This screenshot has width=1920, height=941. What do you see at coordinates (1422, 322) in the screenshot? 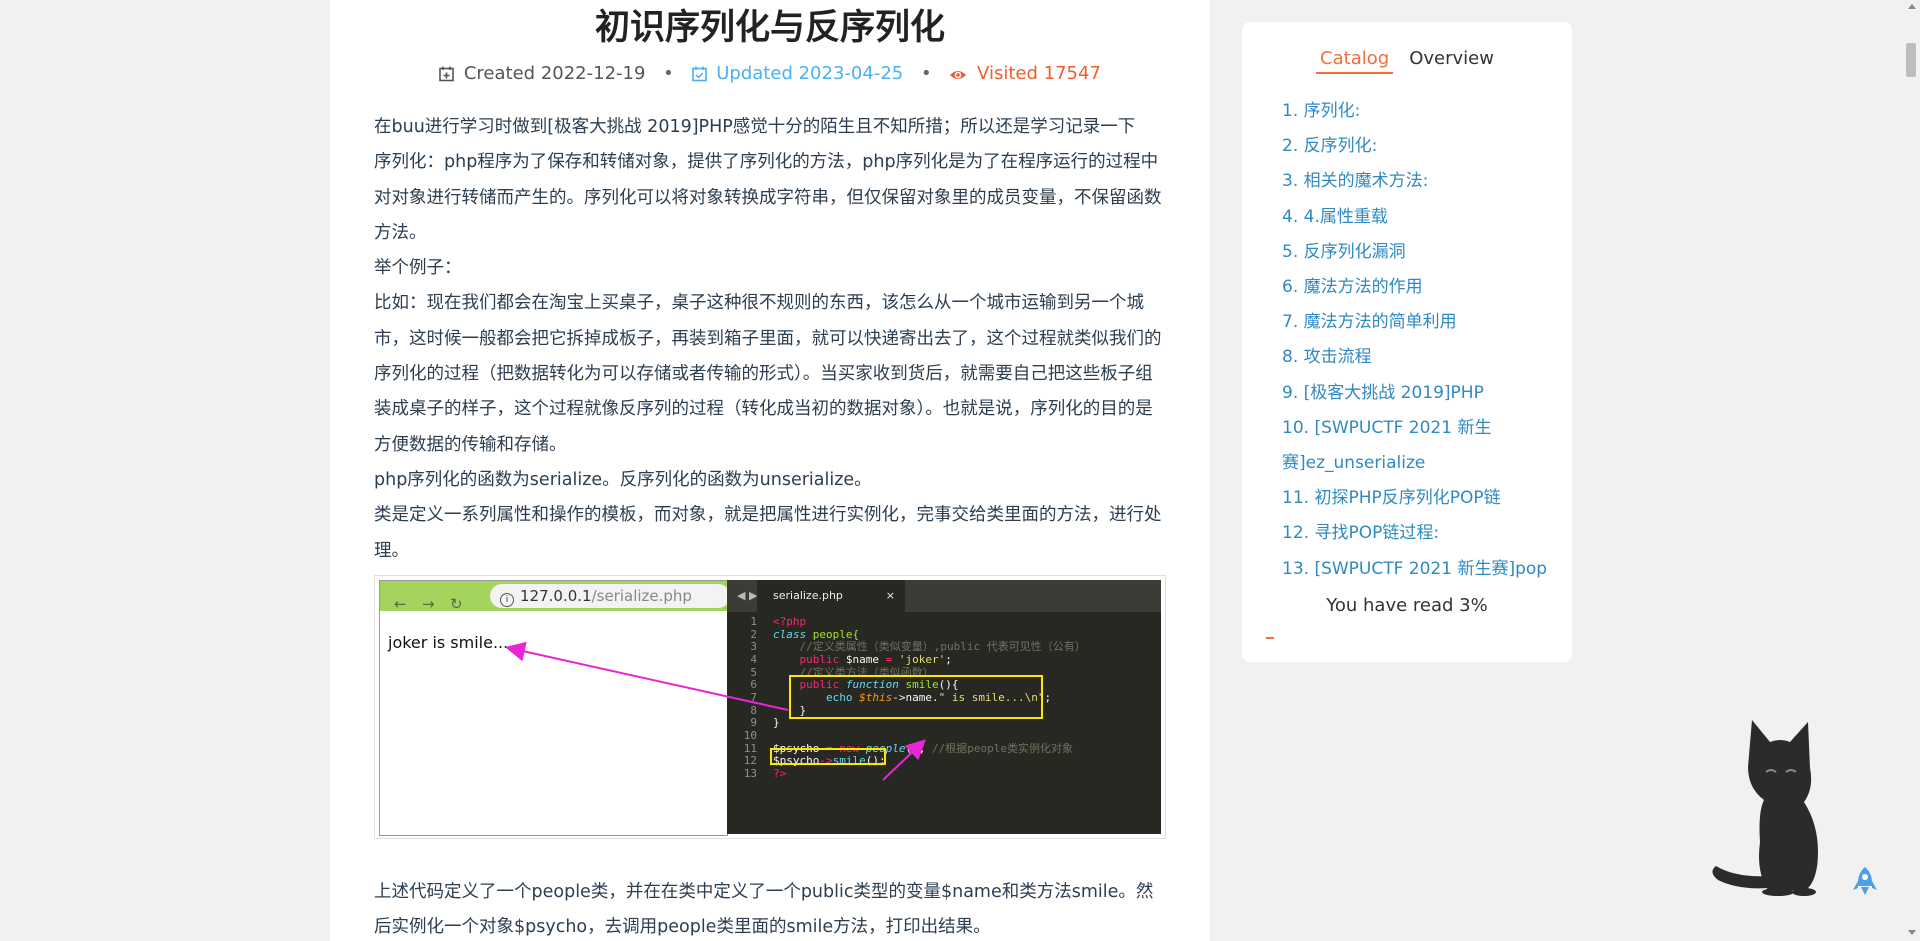
I see `toc-item: 7. 魔法方法的简单利用` at bounding box center [1422, 322].